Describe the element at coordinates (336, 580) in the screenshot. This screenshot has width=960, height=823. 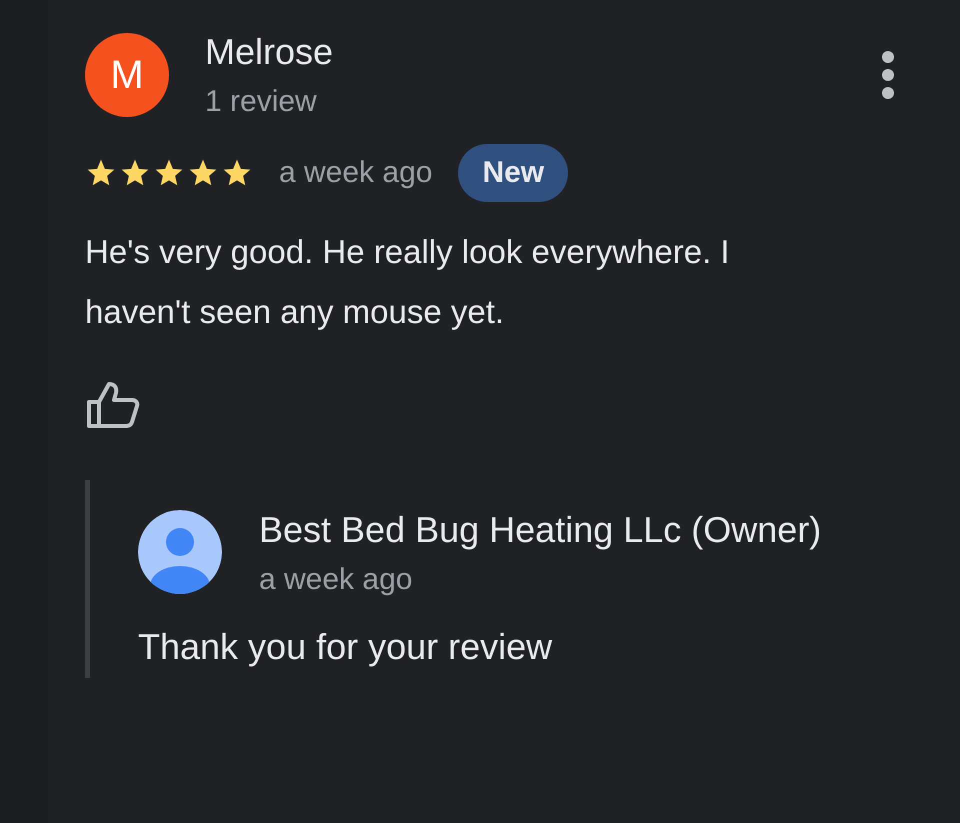
I see `reply-time: a week ago` at that location.